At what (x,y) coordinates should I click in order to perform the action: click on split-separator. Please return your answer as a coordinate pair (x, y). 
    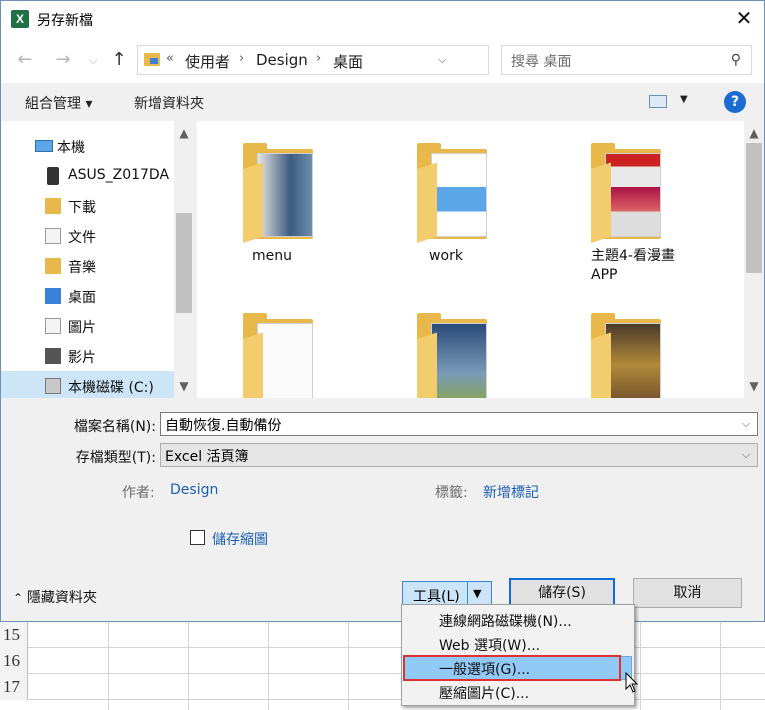
    Looking at the image, I should click on (467, 594).